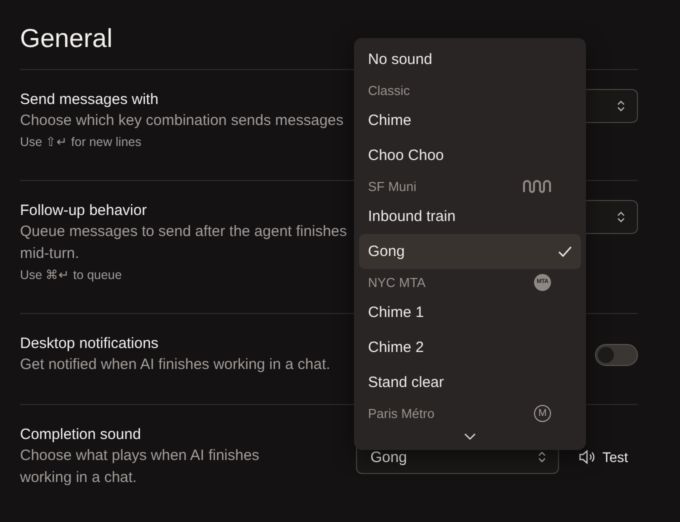 The image size is (680, 522). Describe the element at coordinates (587, 457) in the screenshot. I see `speaker-icon` at that location.